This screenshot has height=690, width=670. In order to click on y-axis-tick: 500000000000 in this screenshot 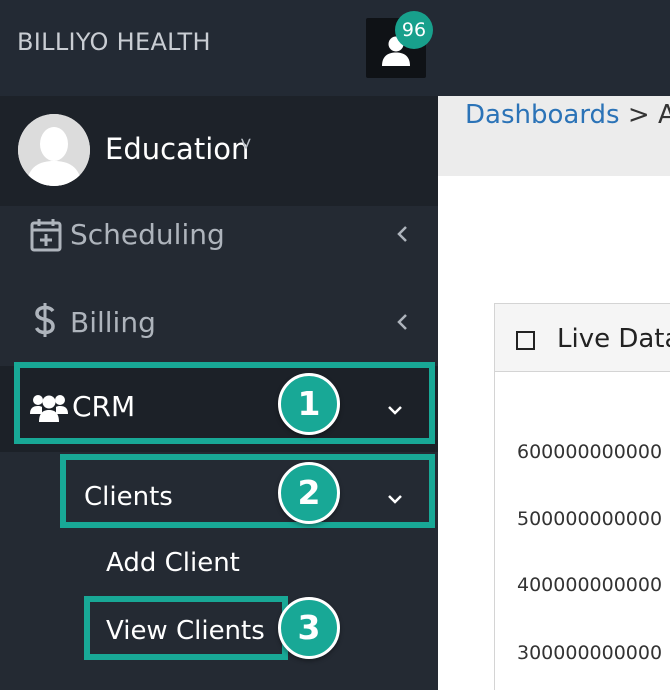, I will do `click(590, 519)`.